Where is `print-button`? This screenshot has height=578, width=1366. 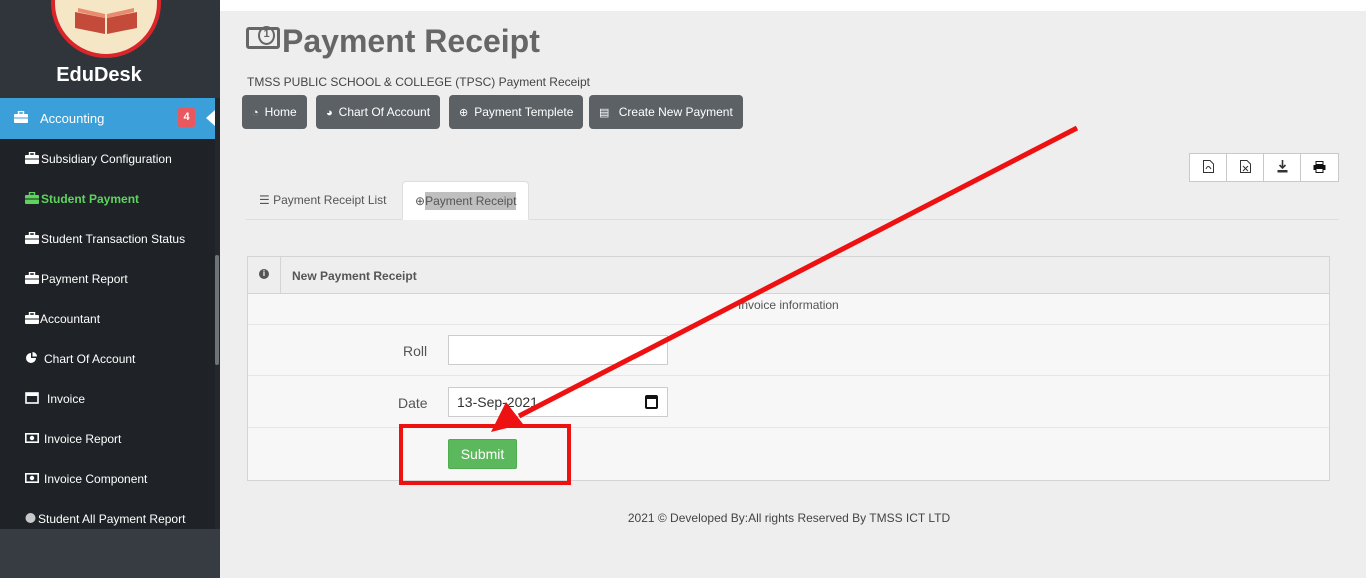
print-button is located at coordinates (1319, 167).